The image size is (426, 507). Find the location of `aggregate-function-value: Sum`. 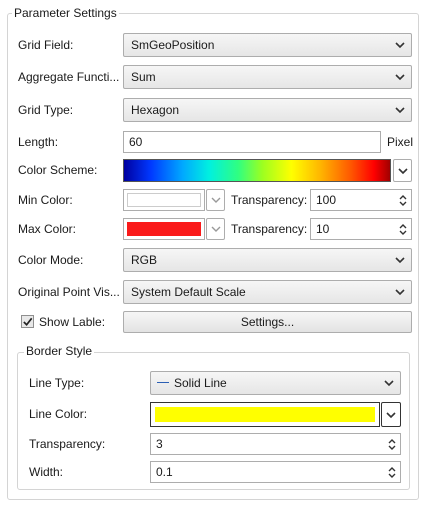

aggregate-function-value: Sum is located at coordinates (143, 77).